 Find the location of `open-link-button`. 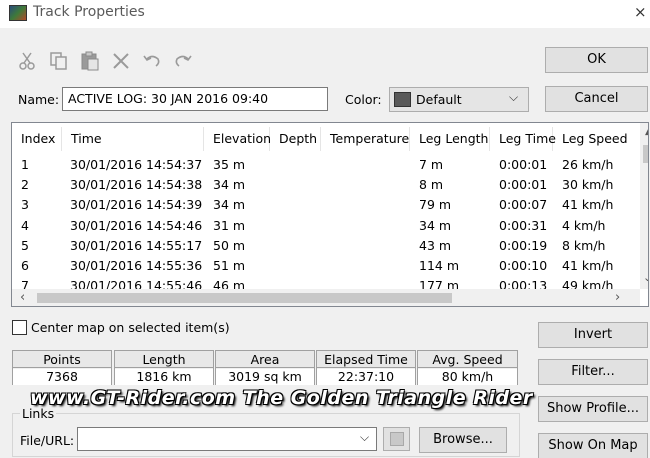

open-link-button is located at coordinates (396, 439).